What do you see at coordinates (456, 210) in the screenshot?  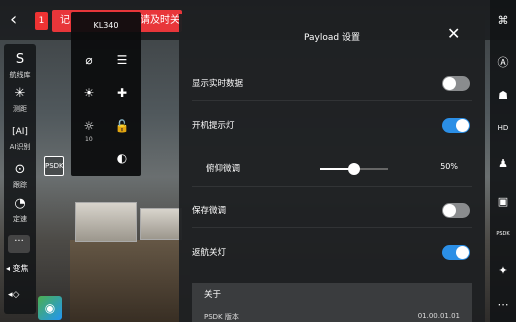 I see `save-trim-toggle` at bounding box center [456, 210].